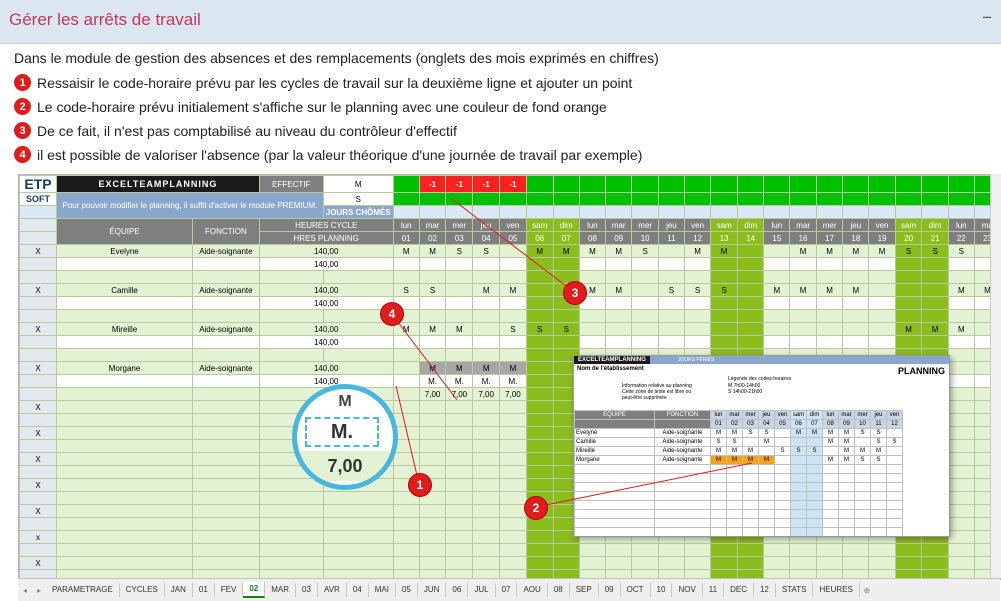 The width and height of the screenshot is (1001, 601). I want to click on sheet-tab: 04, so click(358, 590).